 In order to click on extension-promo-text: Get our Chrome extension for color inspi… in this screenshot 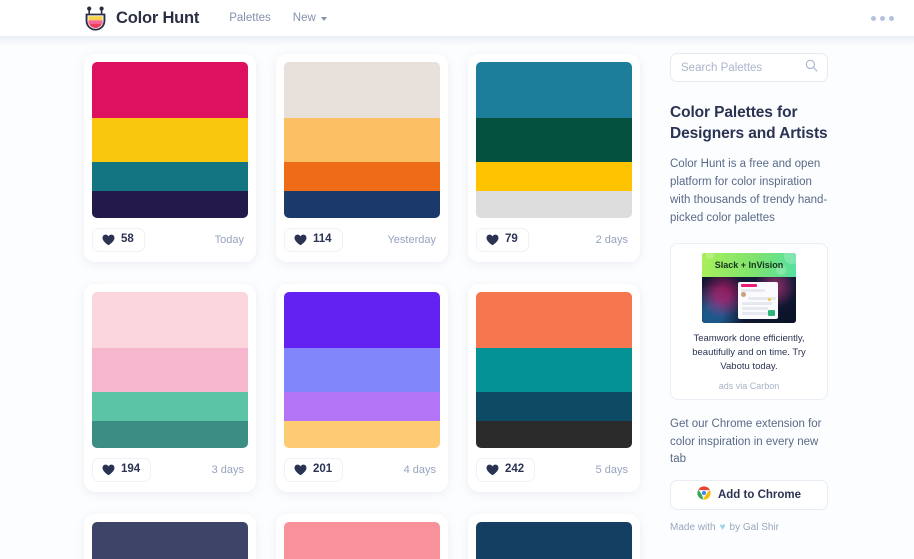, I will do `click(746, 441)`.